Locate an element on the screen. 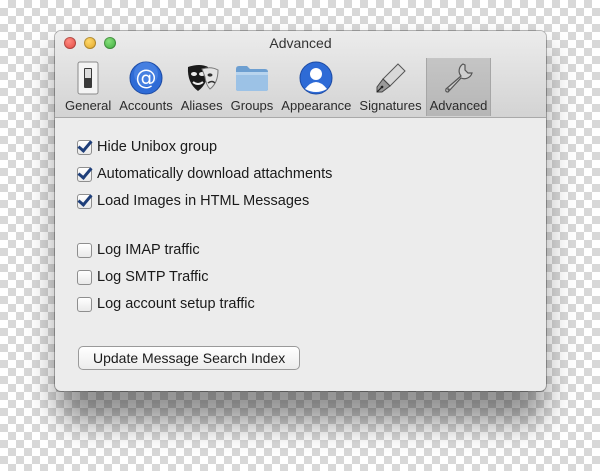 The height and width of the screenshot is (471, 600). tab-groups: Groups is located at coordinates (252, 87).